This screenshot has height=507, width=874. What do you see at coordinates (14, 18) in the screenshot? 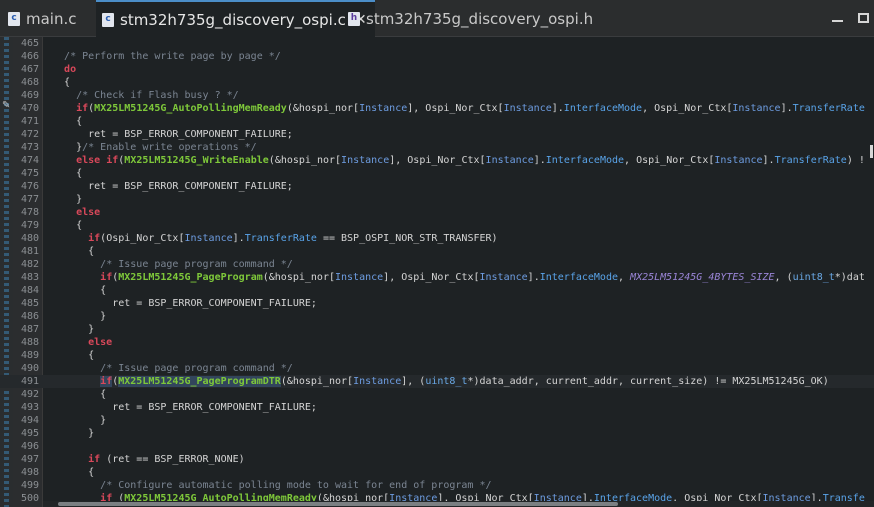
I see `c-file-icon: c` at bounding box center [14, 18].